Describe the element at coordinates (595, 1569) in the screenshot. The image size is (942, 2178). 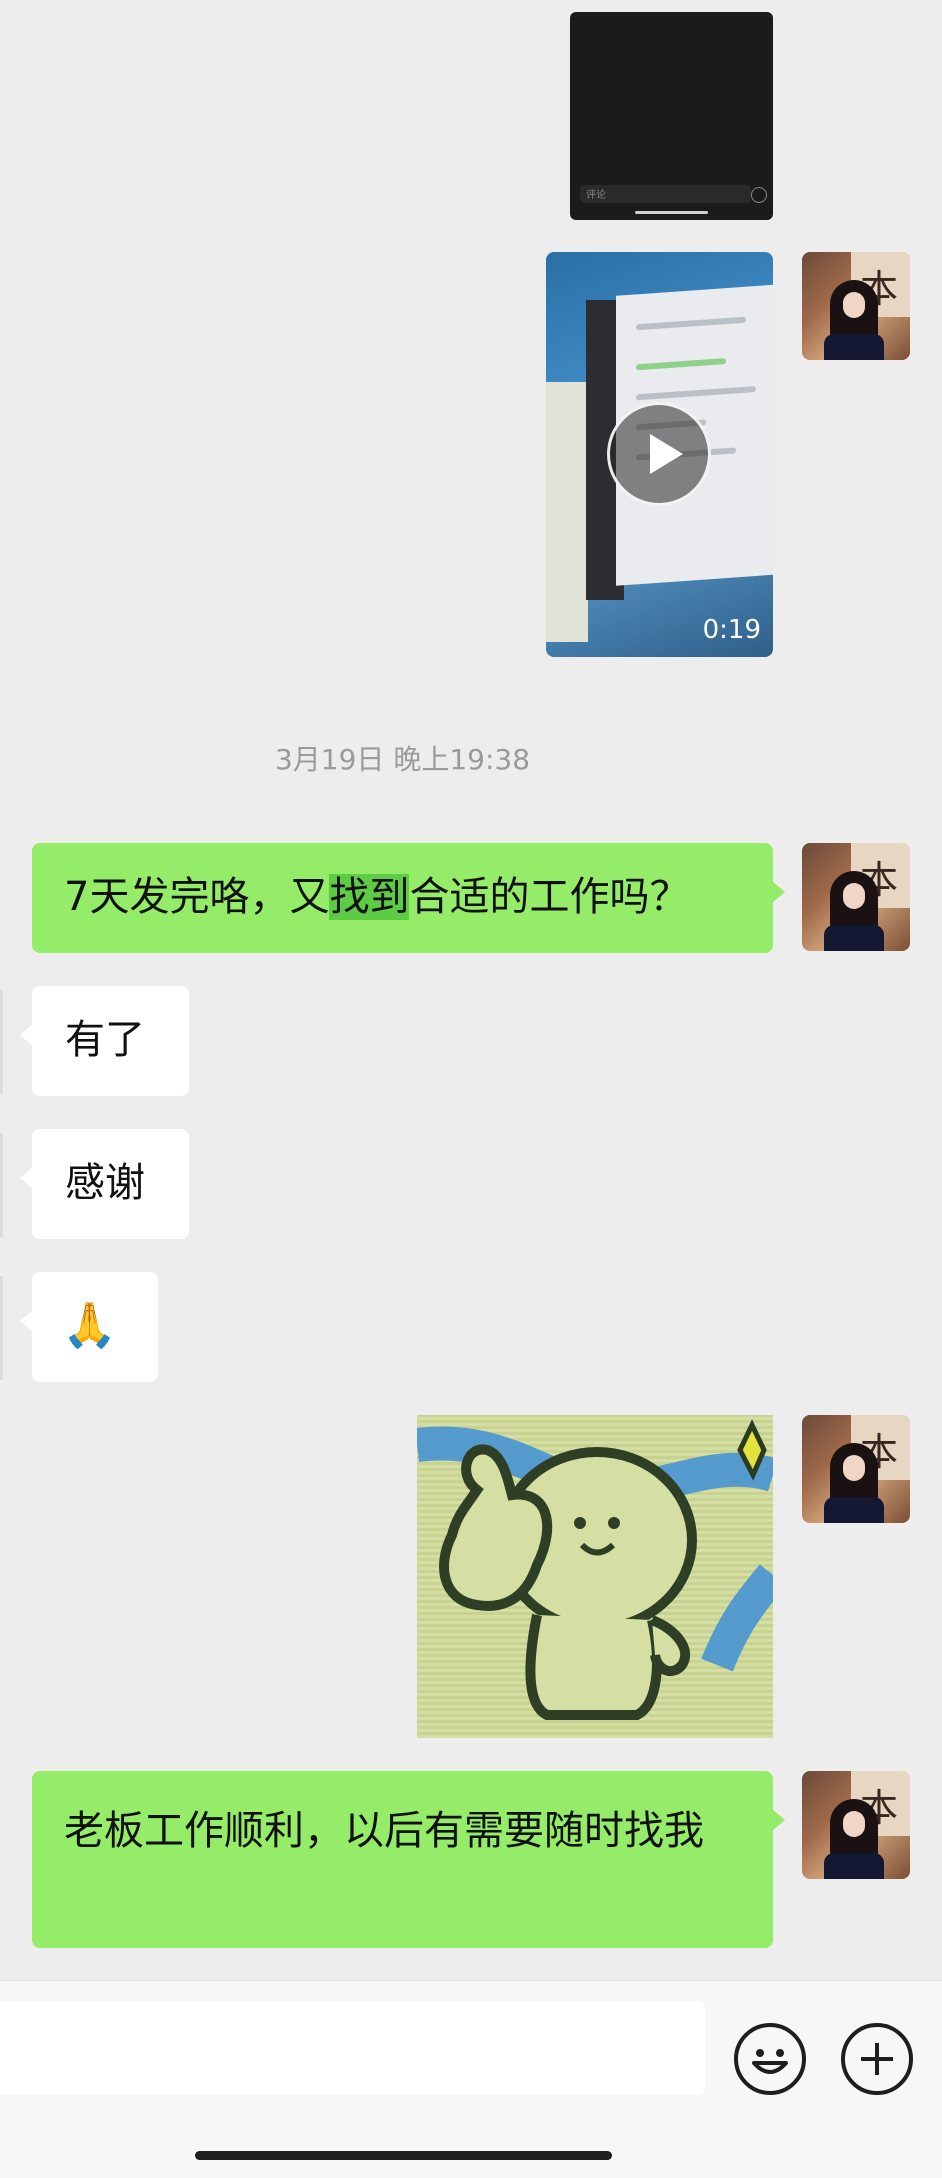
I see `thumbs-up-character-icon` at that location.